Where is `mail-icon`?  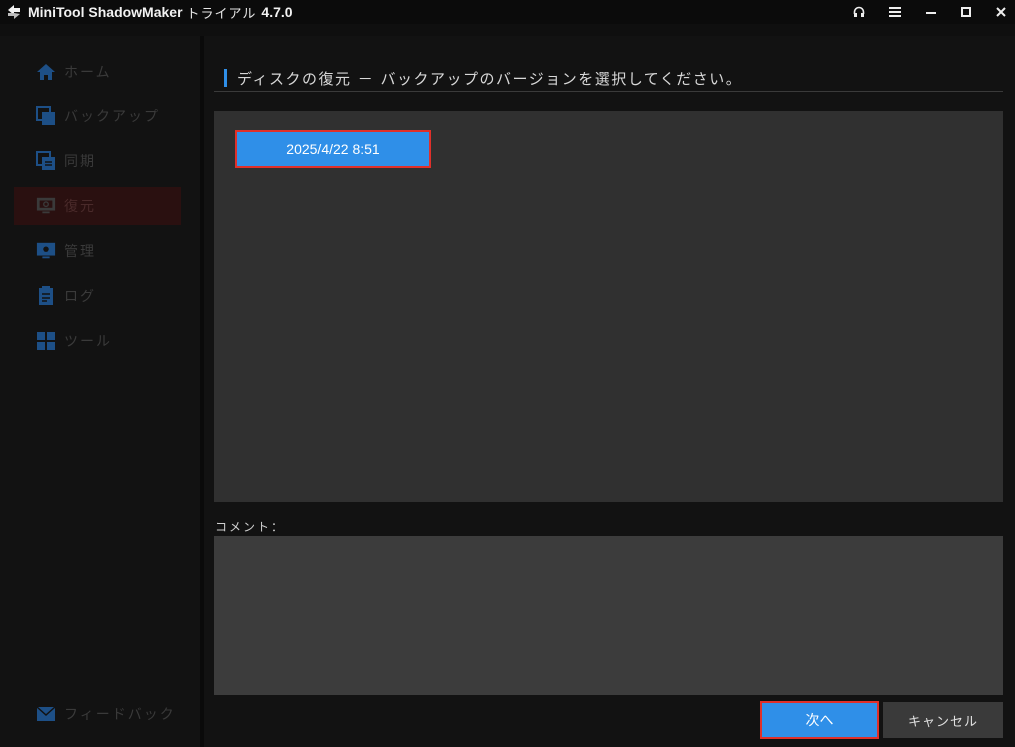 mail-icon is located at coordinates (46, 714).